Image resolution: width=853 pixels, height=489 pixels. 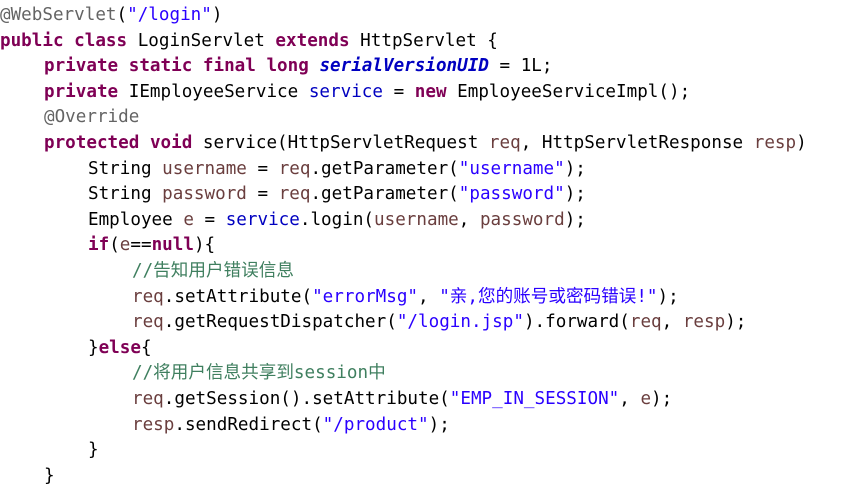 What do you see at coordinates (213, 270) in the screenshot?
I see `code-token-comment: //告知用户错误信息` at bounding box center [213, 270].